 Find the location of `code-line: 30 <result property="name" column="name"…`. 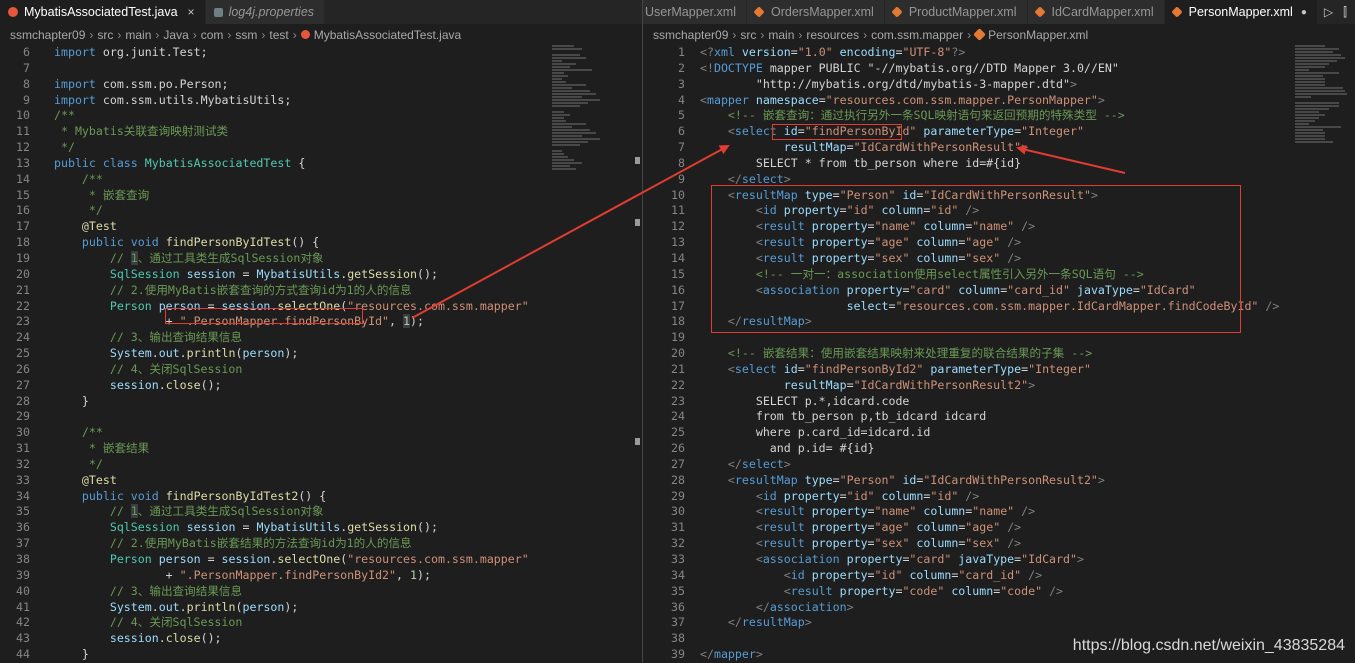

code-line: 30 <result property="name" column="name"… is located at coordinates (999, 512).